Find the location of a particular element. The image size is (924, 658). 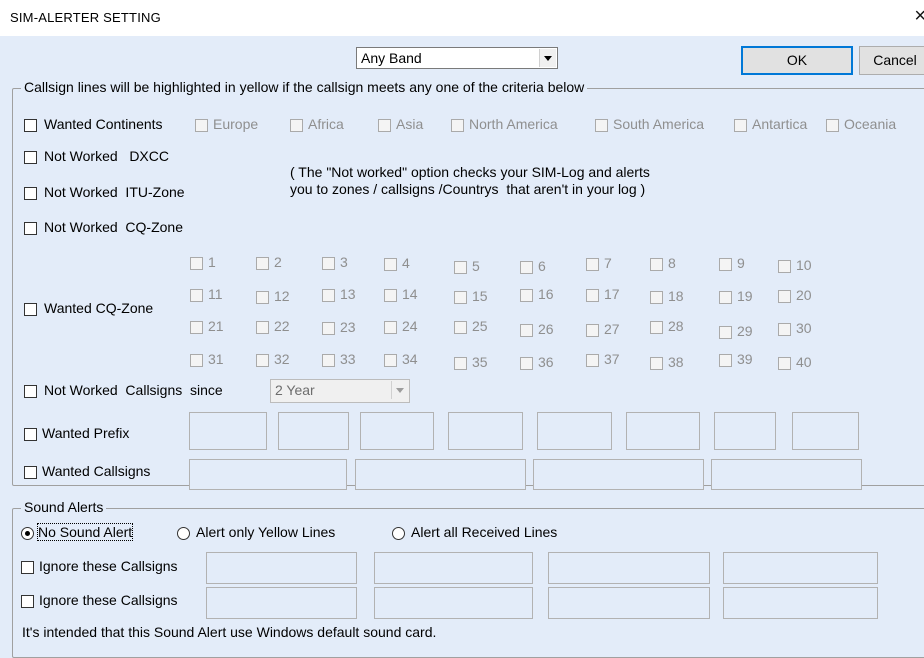

continent-label: Europe is located at coordinates (236, 124).